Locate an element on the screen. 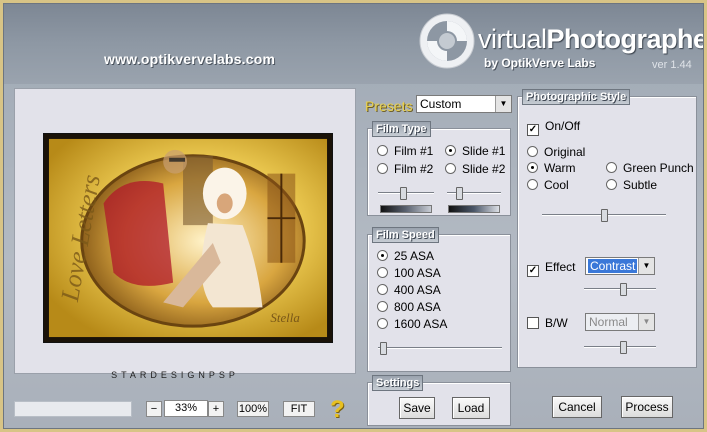 This screenshot has height=432, width=707. radio-label: Cool is located at coordinates (556, 185).